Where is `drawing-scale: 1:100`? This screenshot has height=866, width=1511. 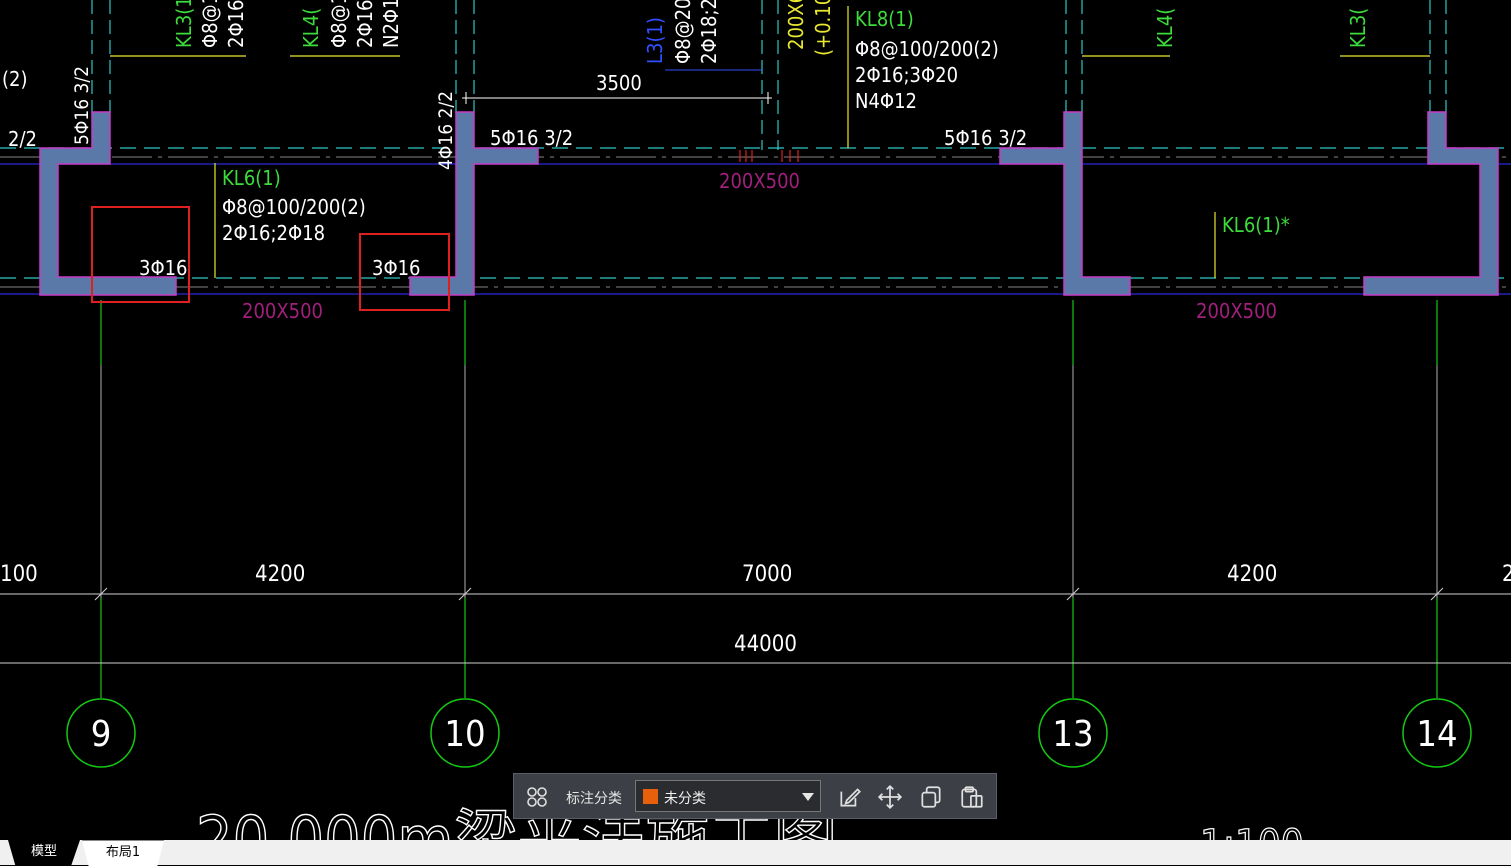 drawing-scale: 1:100 is located at coordinates (1252, 831).